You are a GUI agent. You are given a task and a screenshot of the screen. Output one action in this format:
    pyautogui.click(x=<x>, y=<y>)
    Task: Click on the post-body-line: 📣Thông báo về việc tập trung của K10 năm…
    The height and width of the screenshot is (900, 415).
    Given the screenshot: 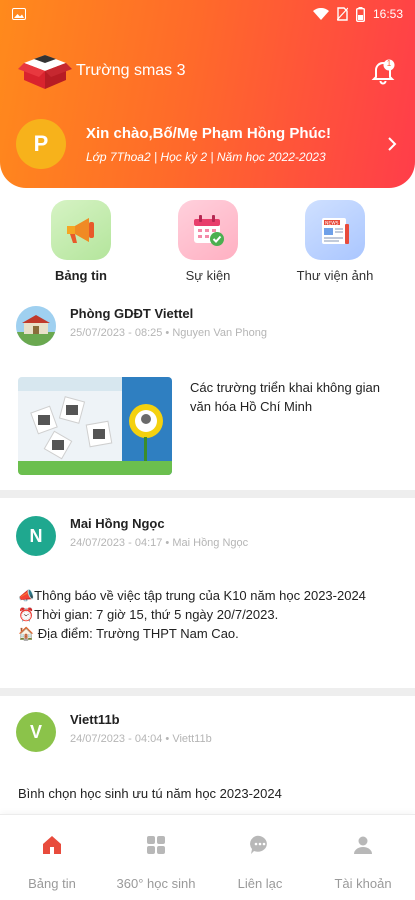 What is the action you would take?
    pyautogui.click(x=192, y=595)
    